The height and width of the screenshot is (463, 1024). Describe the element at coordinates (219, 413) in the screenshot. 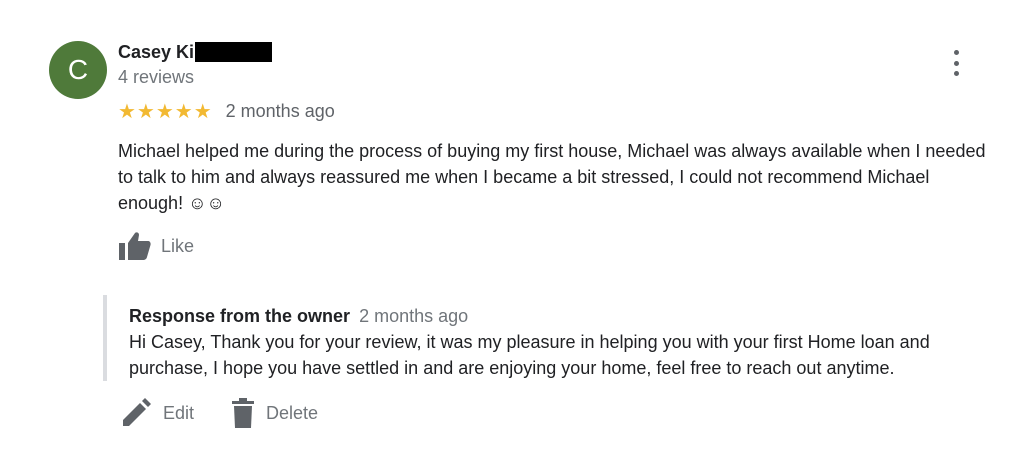

I see `response-actions: Edit Delete` at that location.